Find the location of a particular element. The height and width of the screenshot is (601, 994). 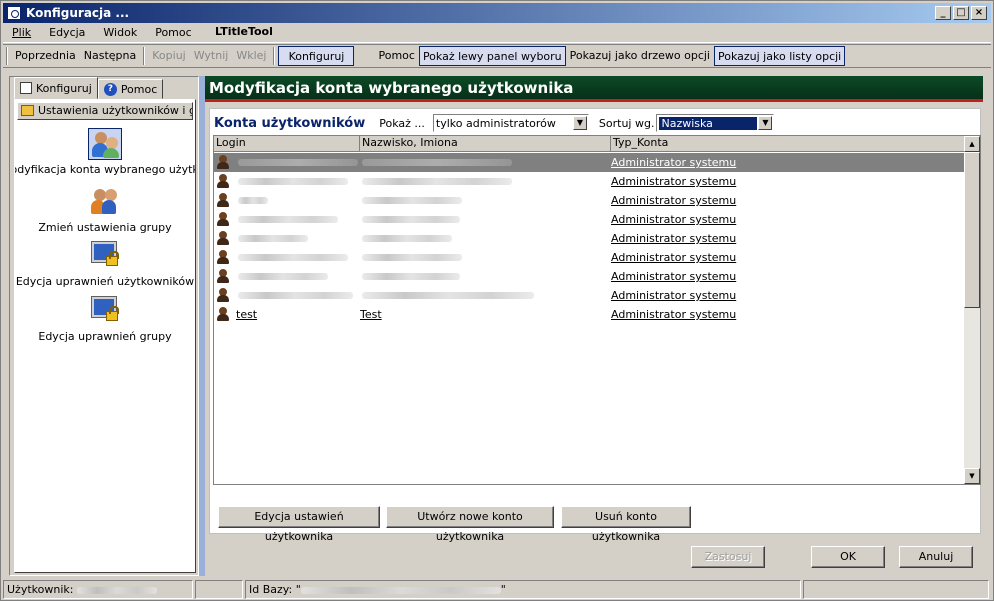

prev-button: Poprzednia is located at coordinates (45, 56).